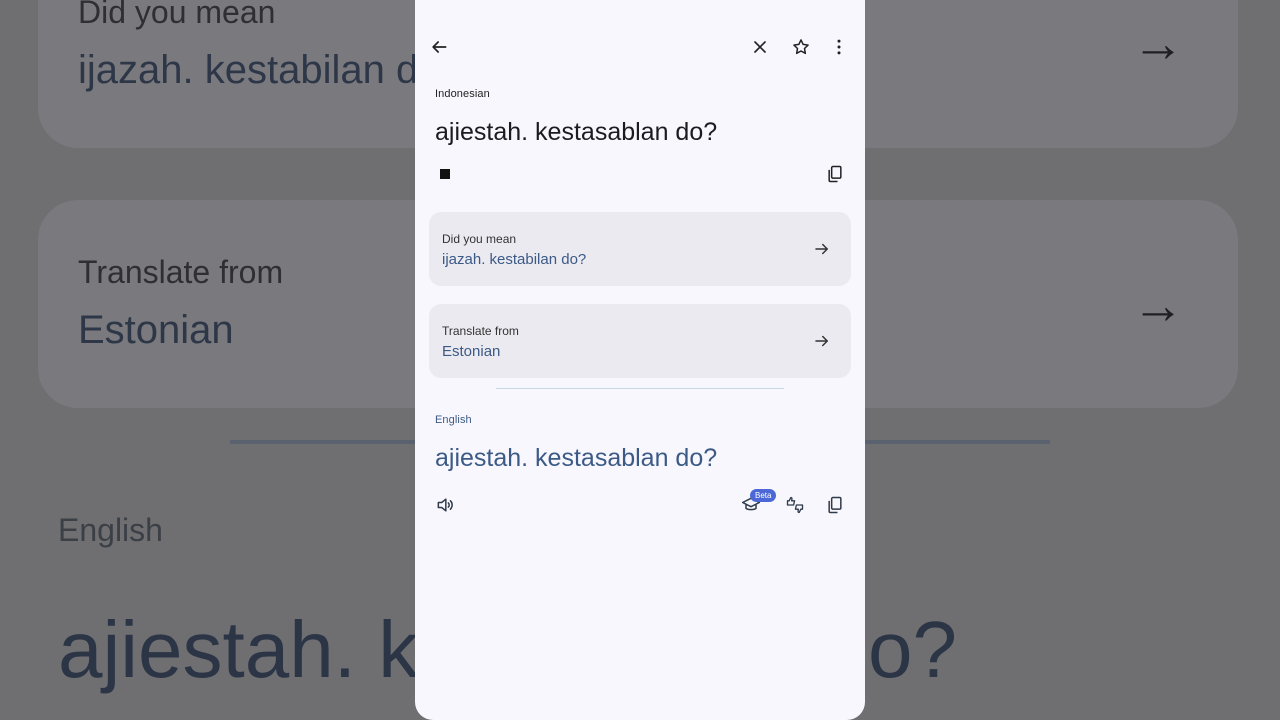 Image resolution: width=1280 pixels, height=720 pixels. I want to click on speaker-icon, so click(445, 505).